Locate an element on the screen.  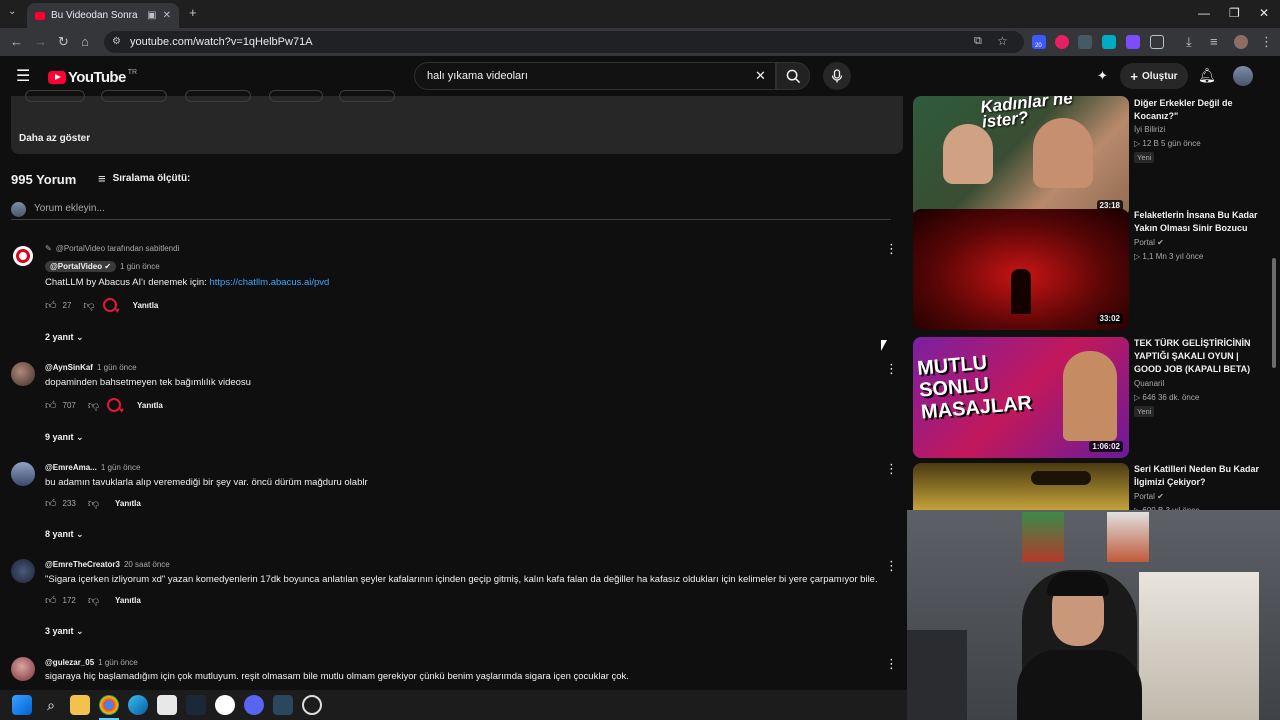
replies-toggle: 9 yanıt ⌄ is located at coordinates (64, 437).